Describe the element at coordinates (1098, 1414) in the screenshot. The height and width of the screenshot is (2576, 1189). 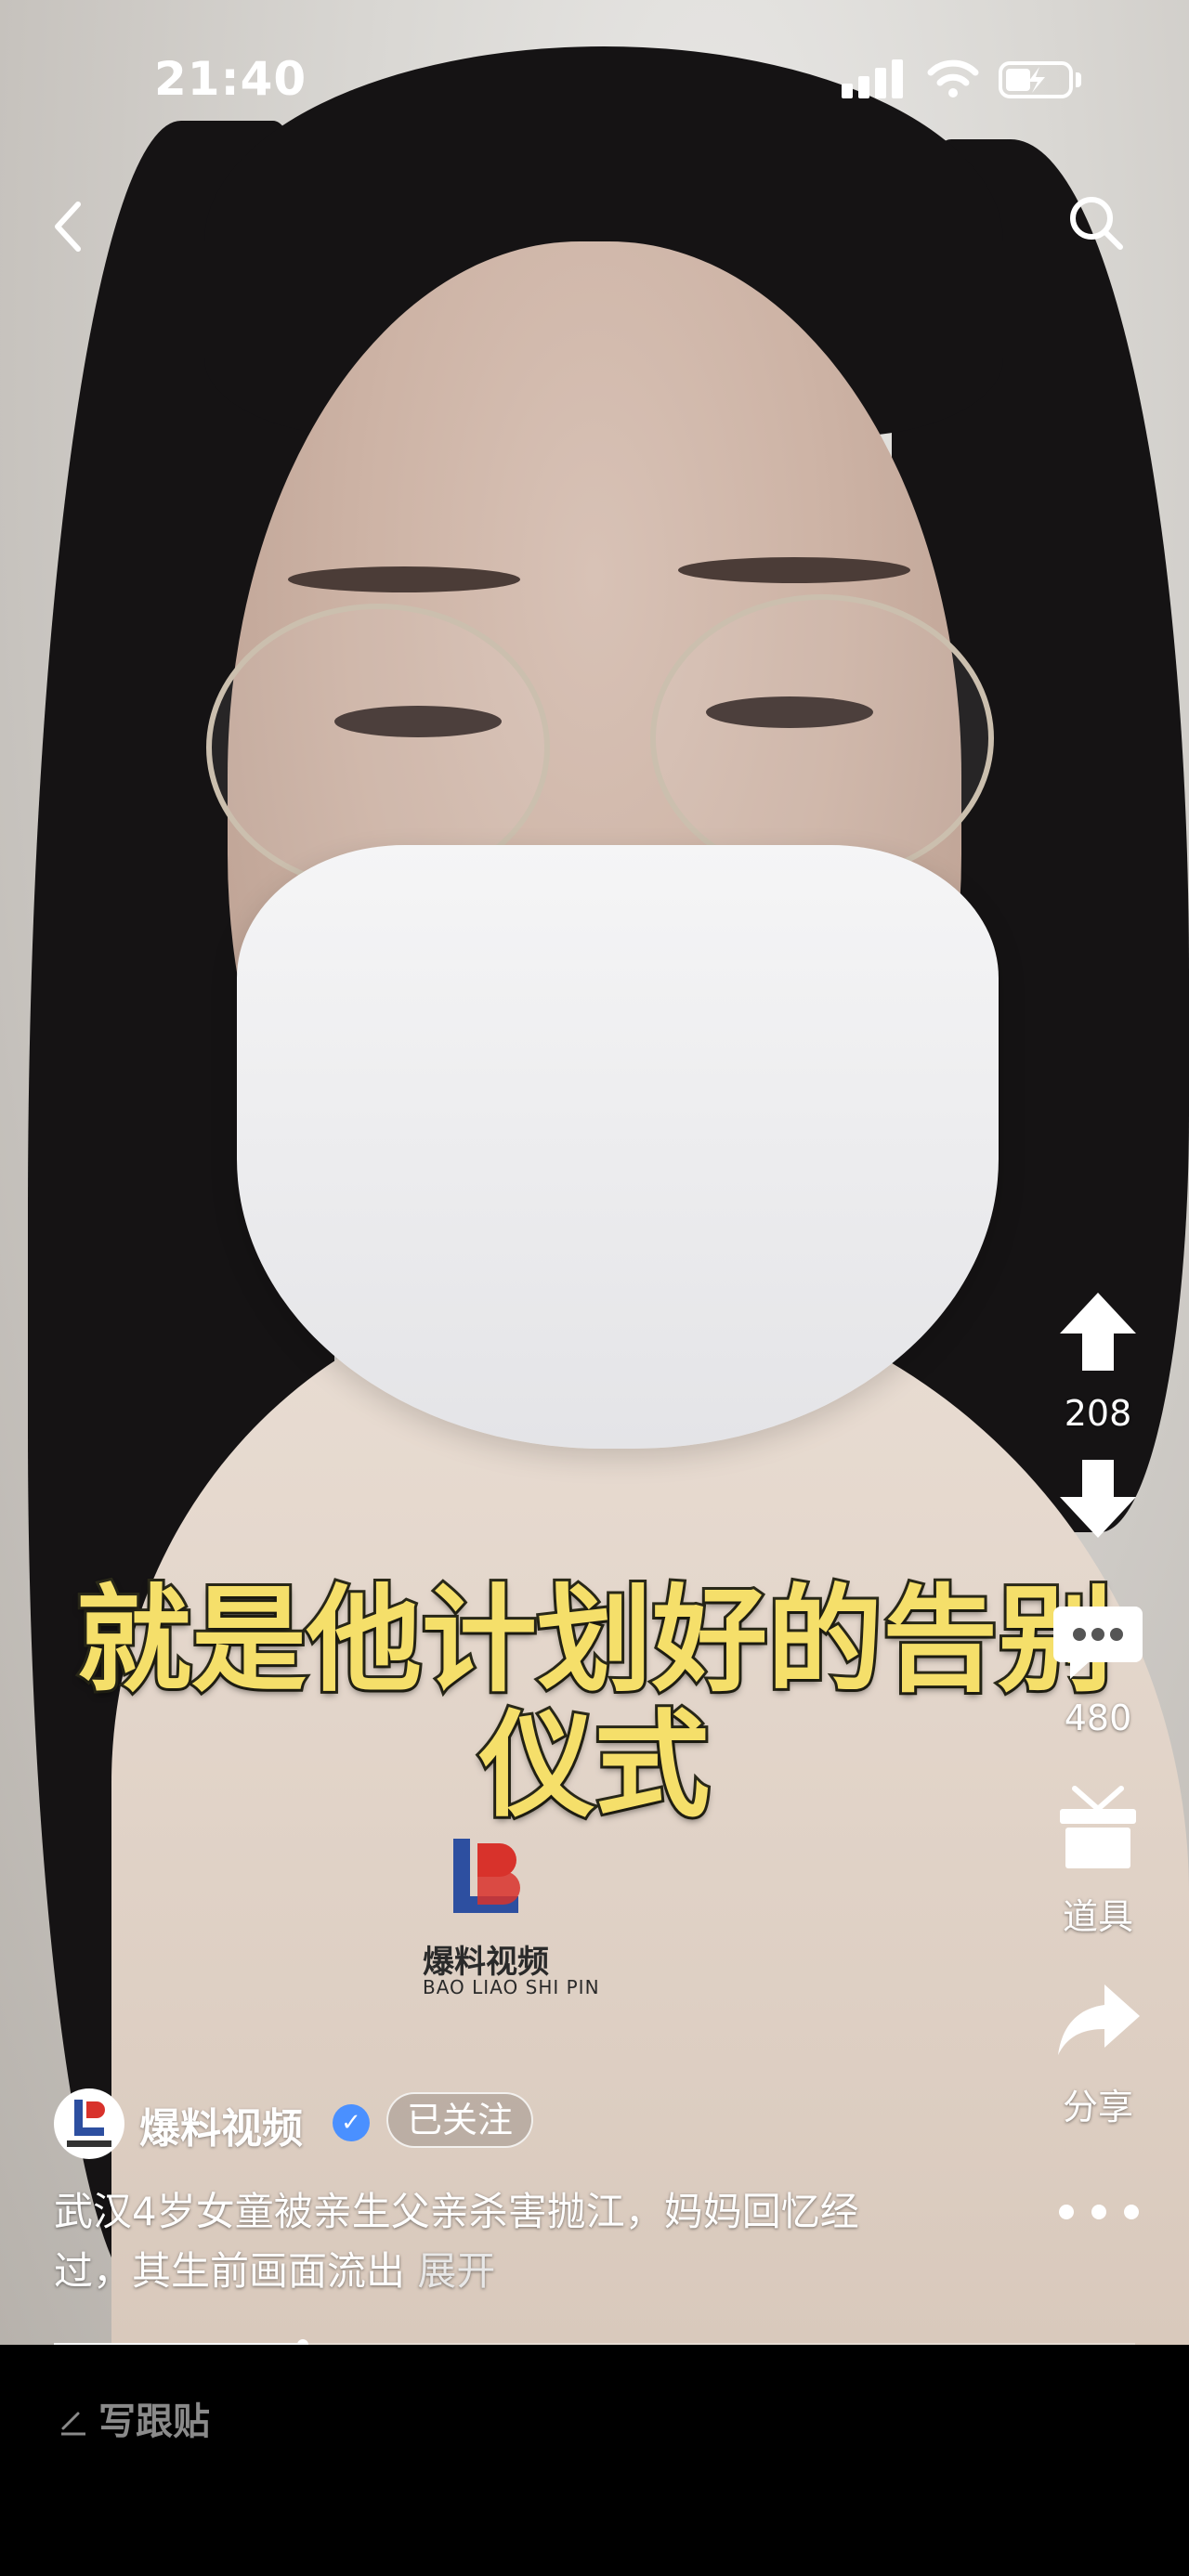
I see `upvote-count: 208` at that location.